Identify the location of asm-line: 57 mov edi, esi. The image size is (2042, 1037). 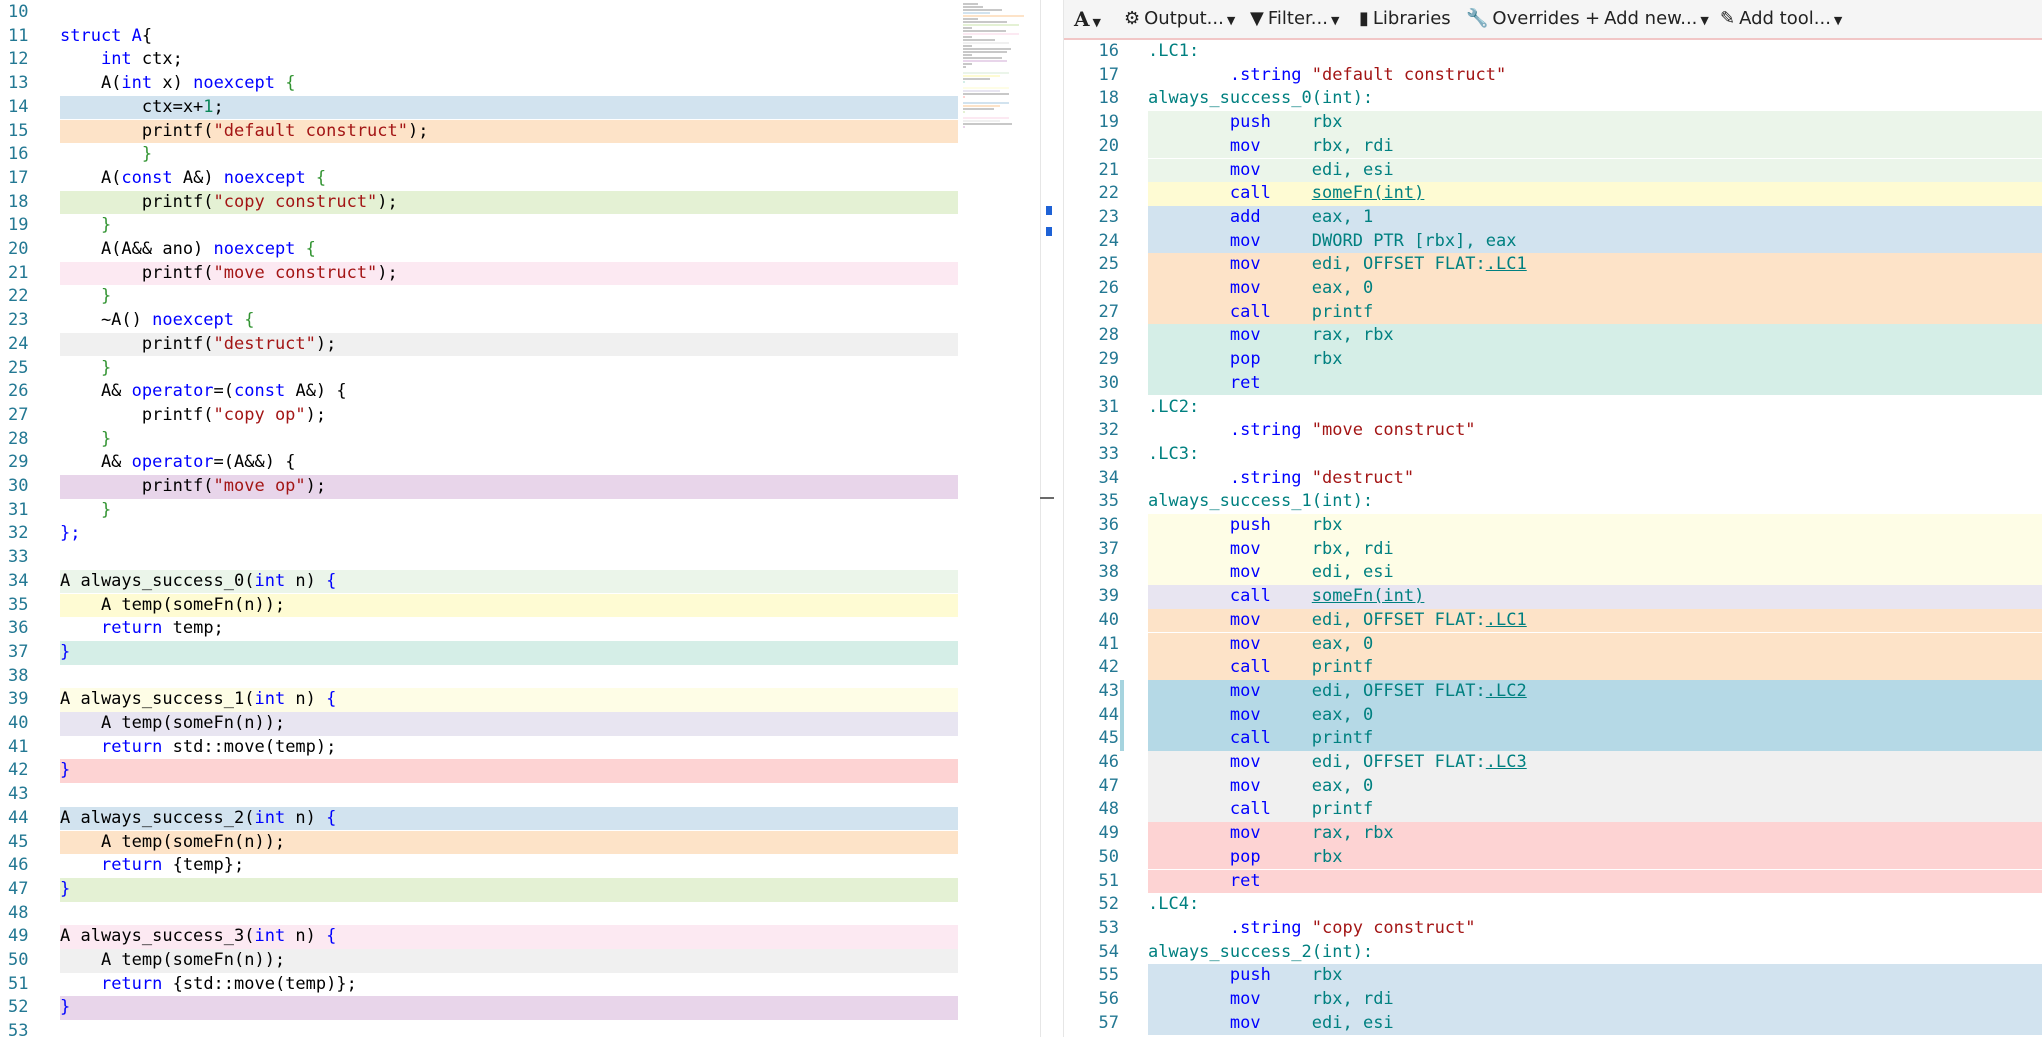
(1553, 1023).